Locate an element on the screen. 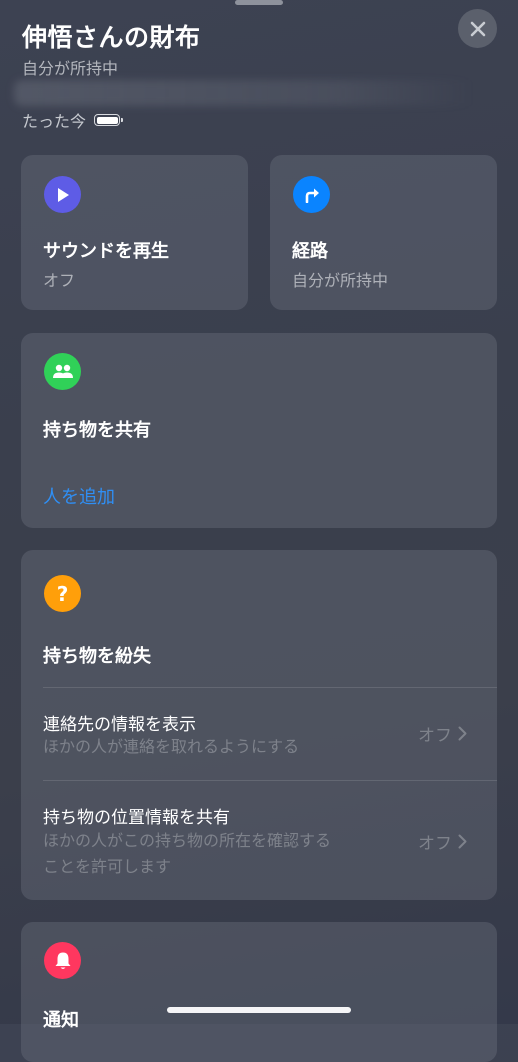 The width and height of the screenshot is (518, 1062). question-icon: ? is located at coordinates (62, 593).